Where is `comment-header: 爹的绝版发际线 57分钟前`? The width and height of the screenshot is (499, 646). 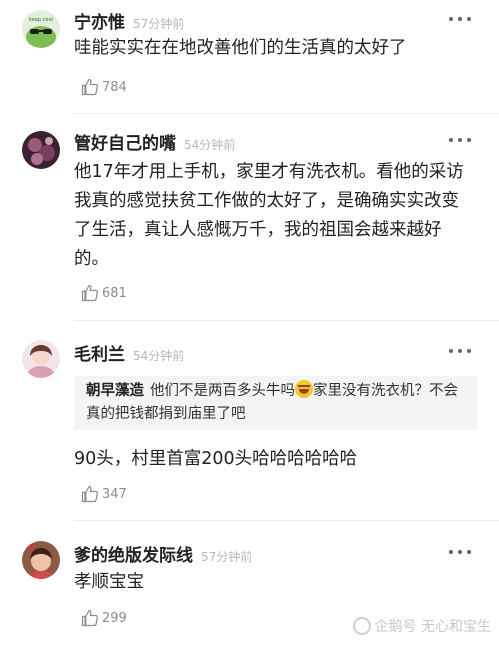
comment-header: 爹的绝版发际线 57分钟前 is located at coordinates (163, 553).